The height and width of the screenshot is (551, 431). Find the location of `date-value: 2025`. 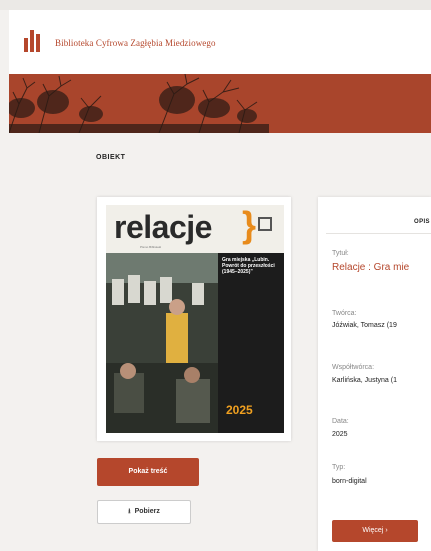

date-value: 2025 is located at coordinates (340, 434).